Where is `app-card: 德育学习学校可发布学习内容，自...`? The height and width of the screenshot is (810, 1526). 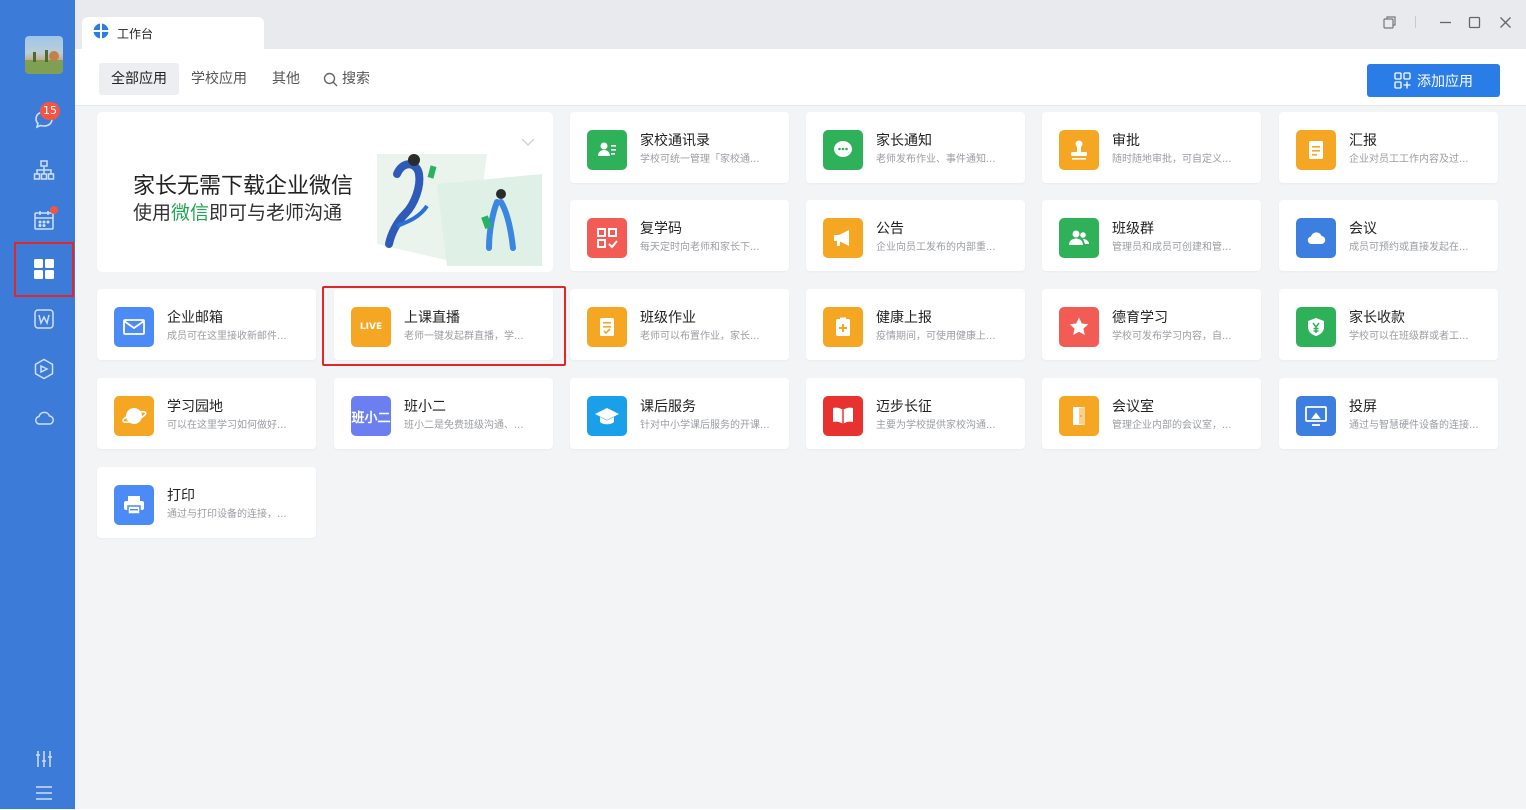 app-card: 德育学习学校可发布学习内容，自... is located at coordinates (1151, 324).